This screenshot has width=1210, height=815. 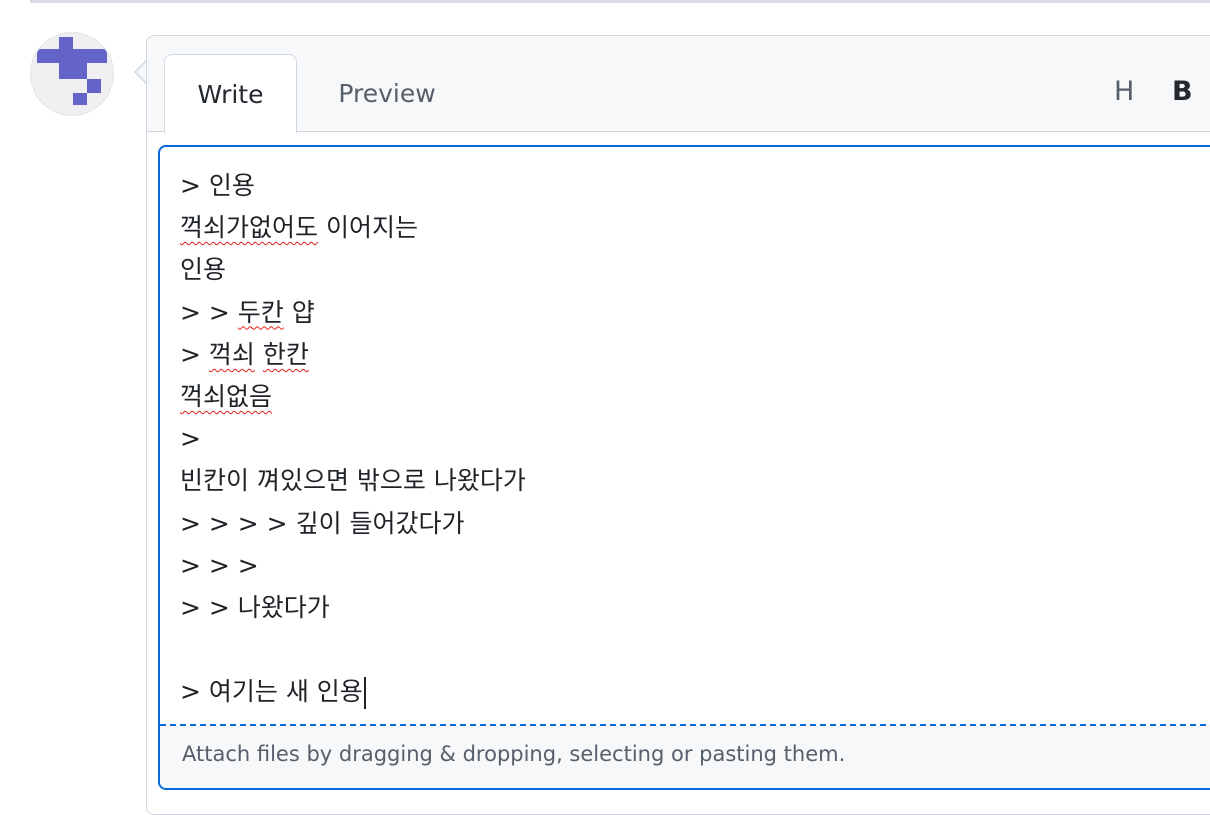 What do you see at coordinates (353, 355) in the screenshot?
I see `editor-line: > 꺽쇠 한칸` at bounding box center [353, 355].